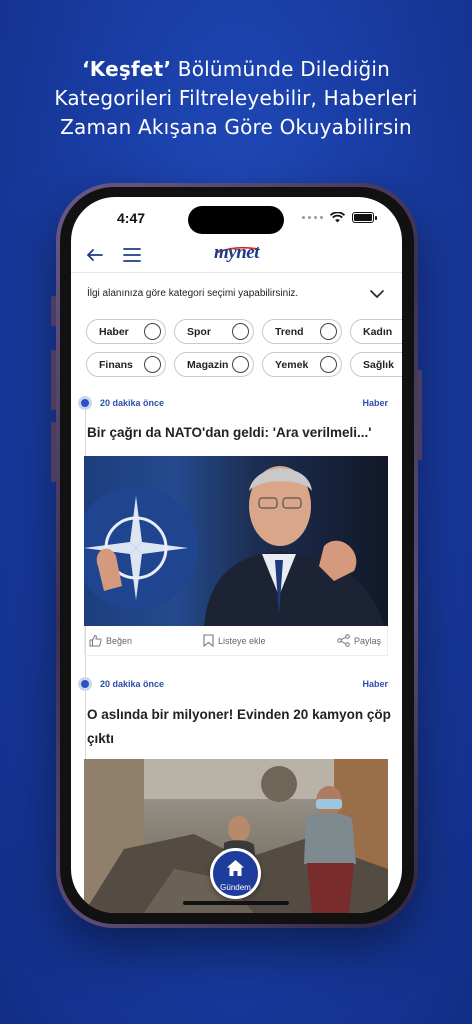 The image size is (472, 1024). I want to click on category-chip-label: Sağlık, so click(378, 365).